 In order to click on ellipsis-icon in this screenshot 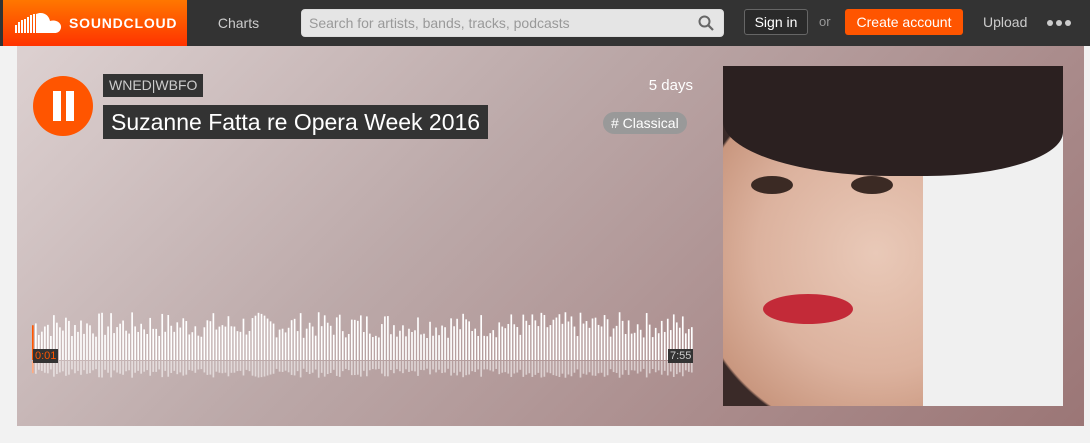, I will do `click(1060, 23)`.